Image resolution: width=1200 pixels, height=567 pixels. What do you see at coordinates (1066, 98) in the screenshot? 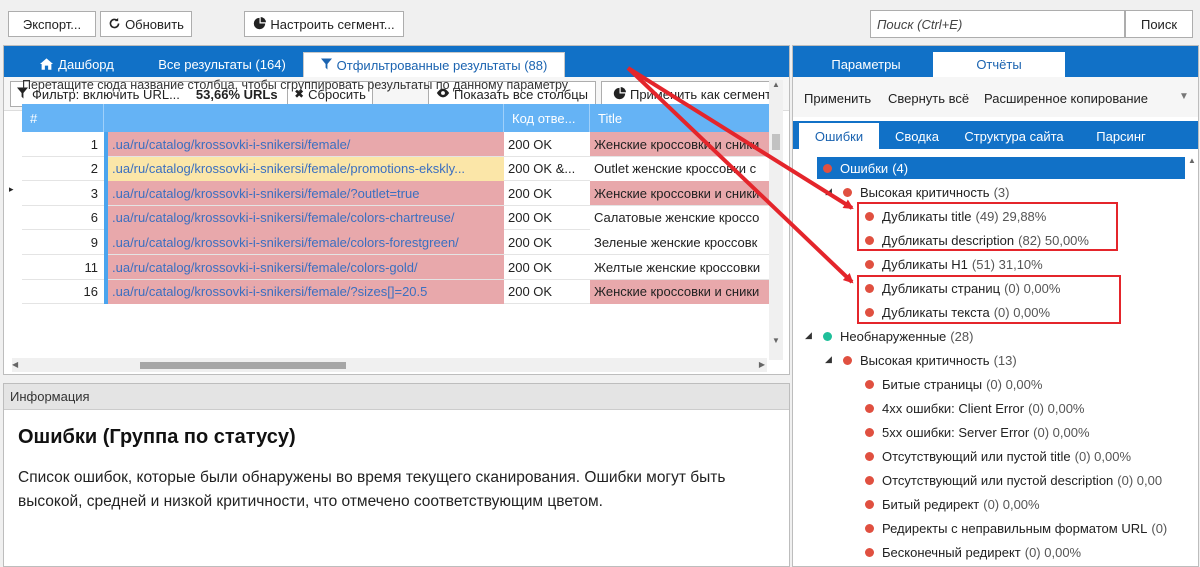
I see `advanced-copy-button: Расширенное копирование` at bounding box center [1066, 98].